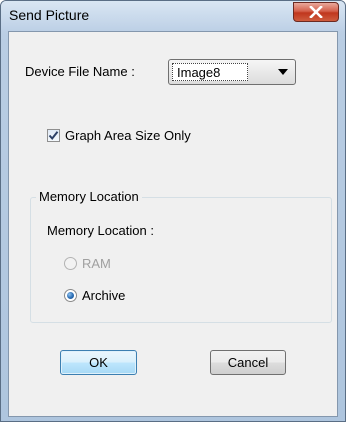  I want to click on ok-button-label: OK, so click(98, 362).